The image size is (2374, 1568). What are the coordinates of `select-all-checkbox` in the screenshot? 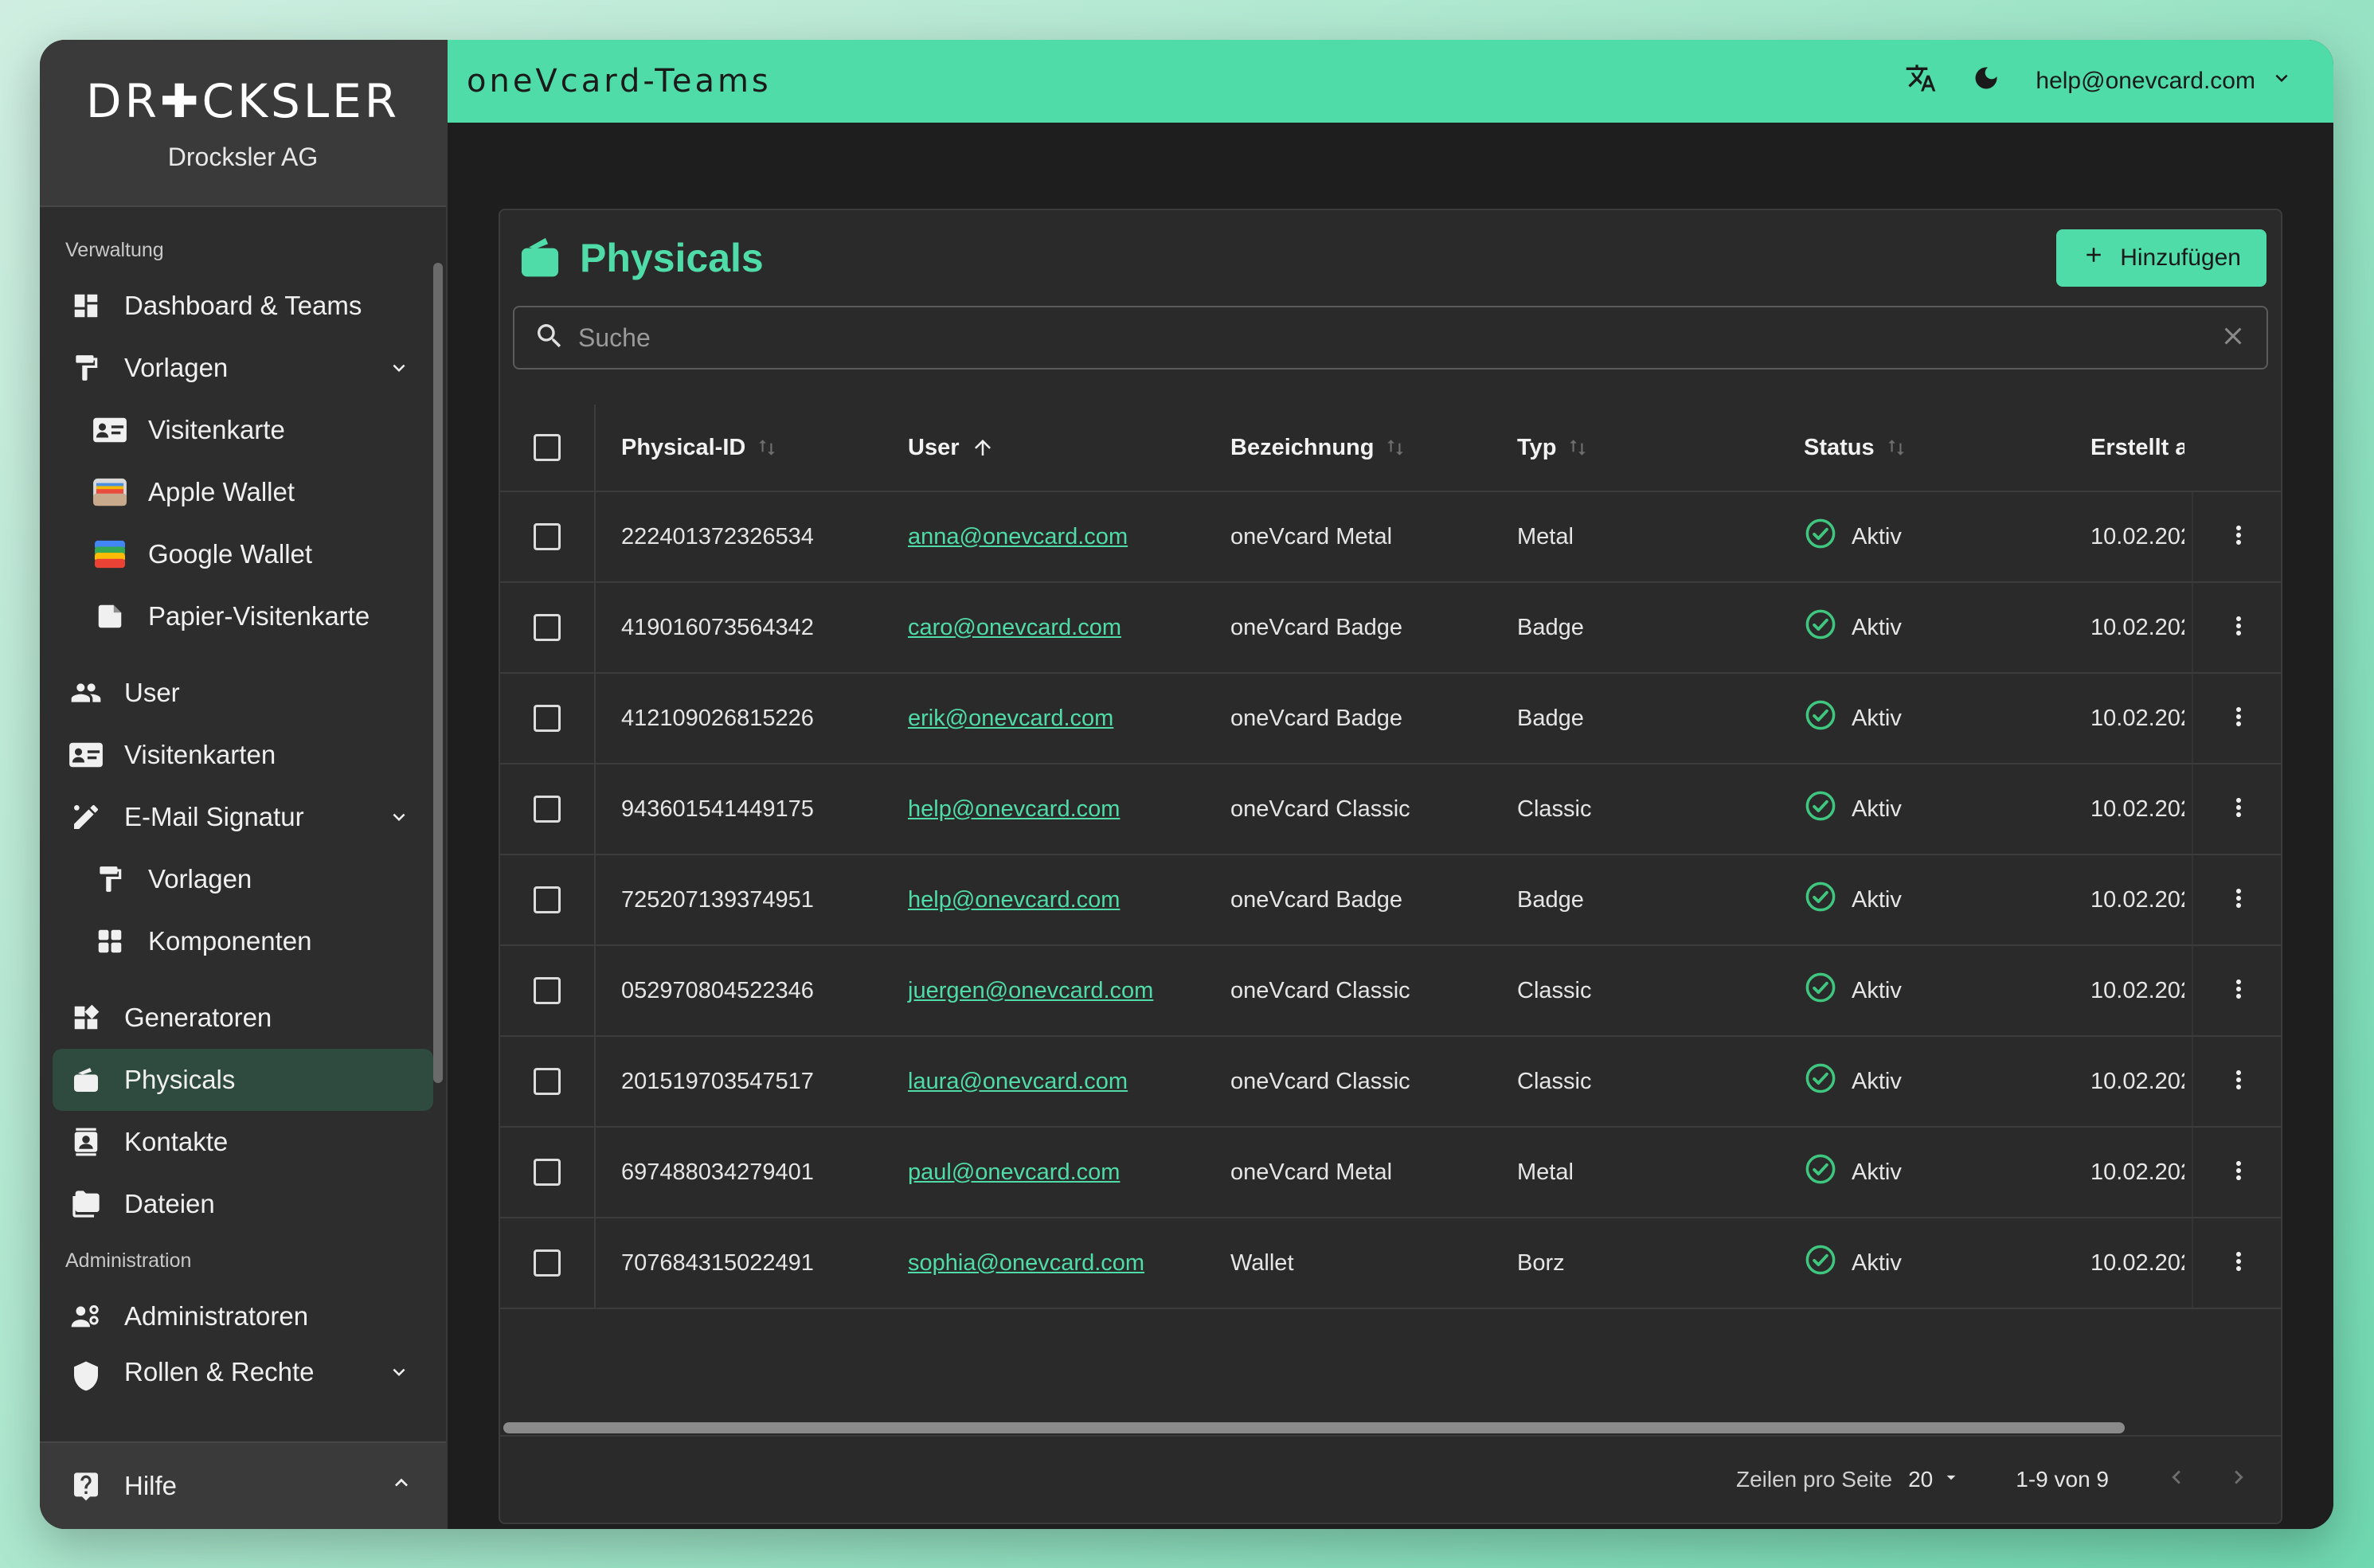 It's located at (547, 447).